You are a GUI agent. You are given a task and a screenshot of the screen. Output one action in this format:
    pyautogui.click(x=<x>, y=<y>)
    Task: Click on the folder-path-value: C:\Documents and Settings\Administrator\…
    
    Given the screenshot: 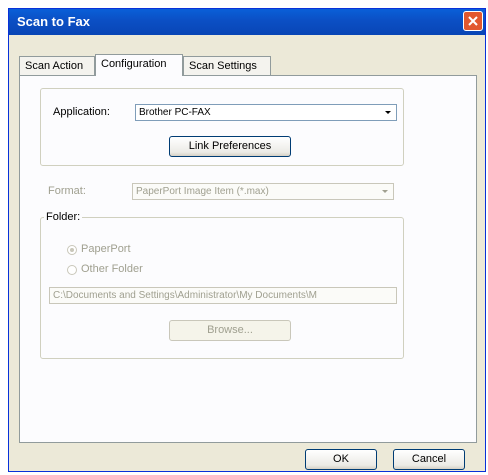 What is the action you would take?
    pyautogui.click(x=185, y=295)
    